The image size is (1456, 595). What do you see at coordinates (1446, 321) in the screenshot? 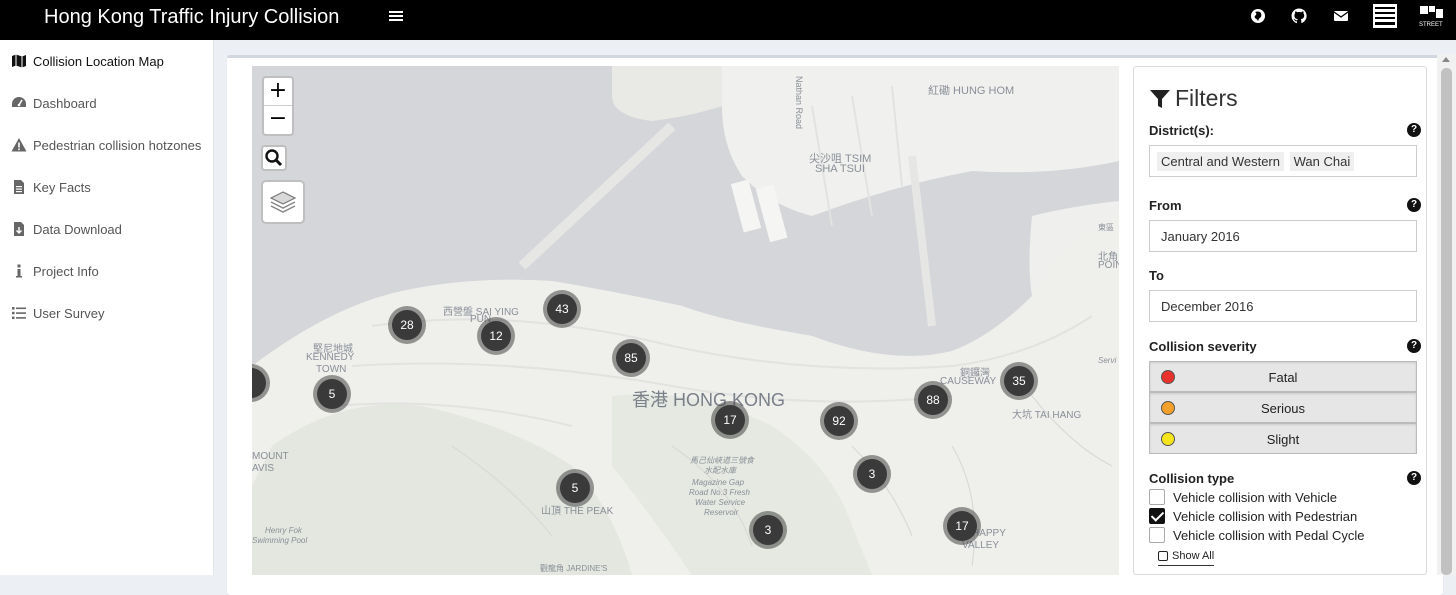
I see `scrollbar-thumb` at bounding box center [1446, 321].